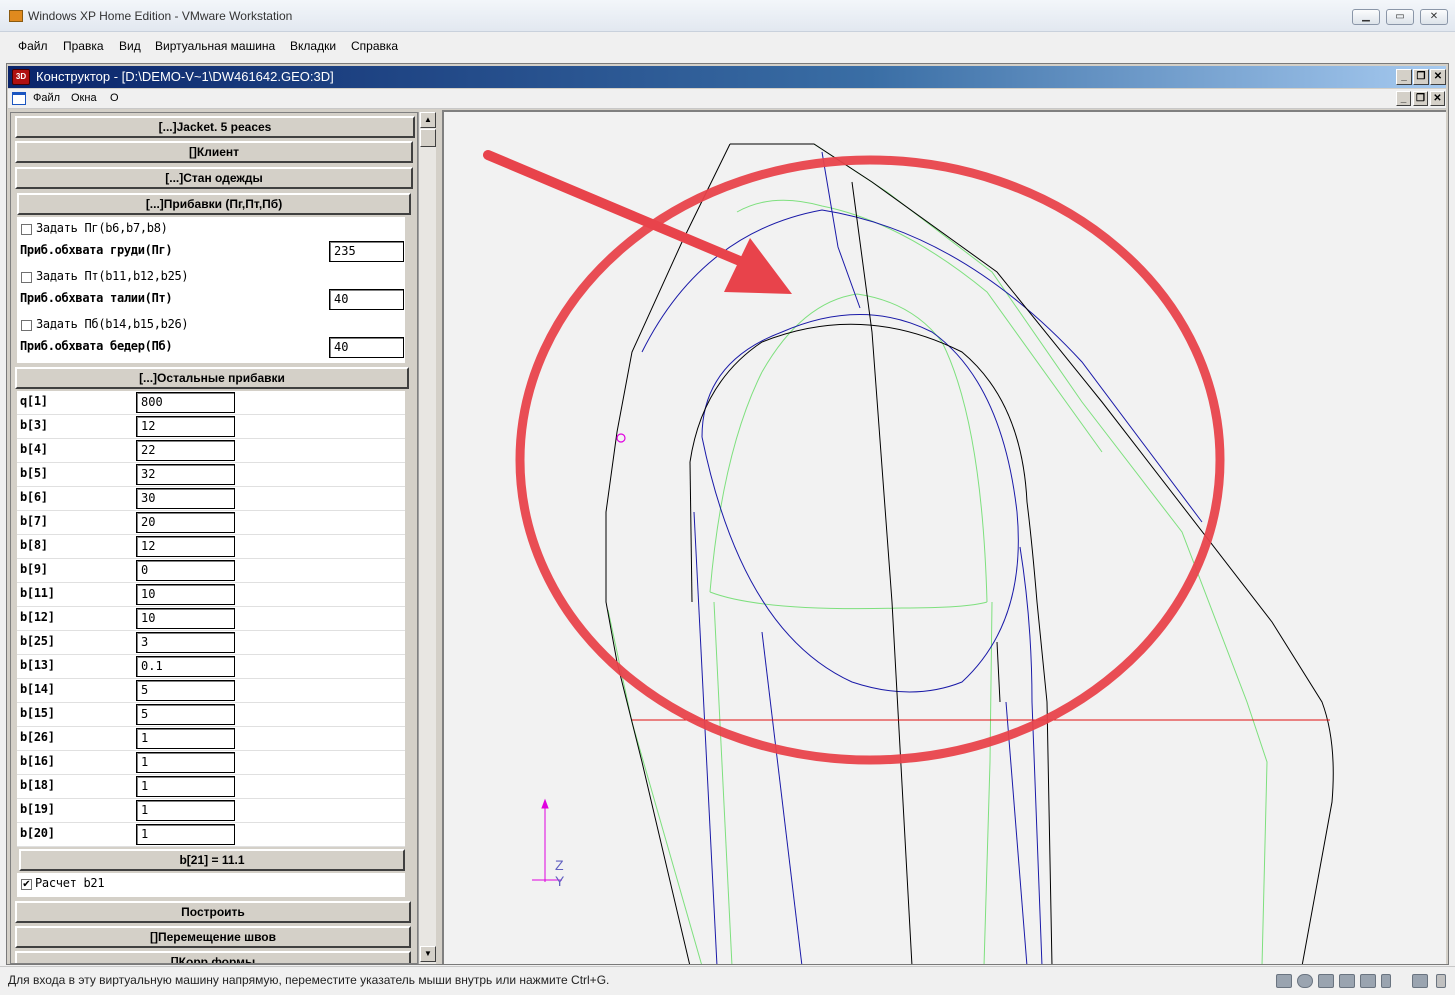  Describe the element at coordinates (96, 250) in the screenshot. I see `pg-label: Приб.обхвата груди(Пг)` at that location.